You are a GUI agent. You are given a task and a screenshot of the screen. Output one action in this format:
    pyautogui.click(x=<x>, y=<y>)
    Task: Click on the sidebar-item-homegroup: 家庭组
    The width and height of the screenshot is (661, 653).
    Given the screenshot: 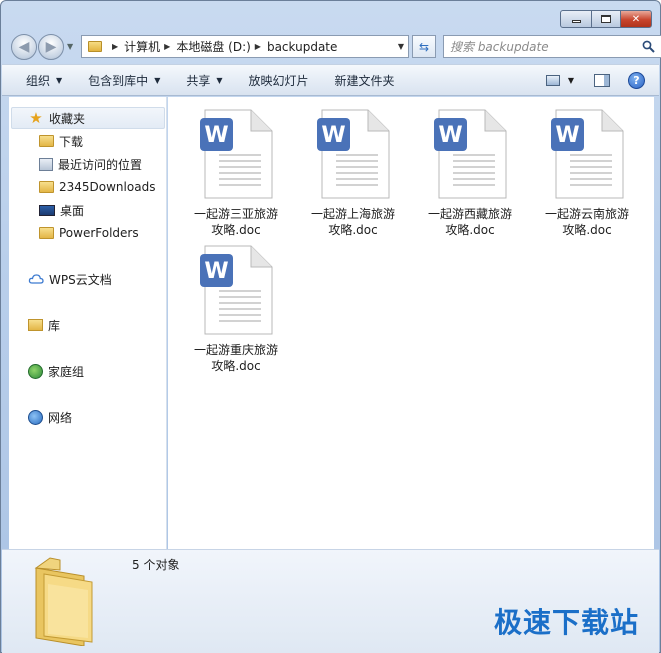 What is the action you would take?
    pyautogui.click(x=87, y=371)
    